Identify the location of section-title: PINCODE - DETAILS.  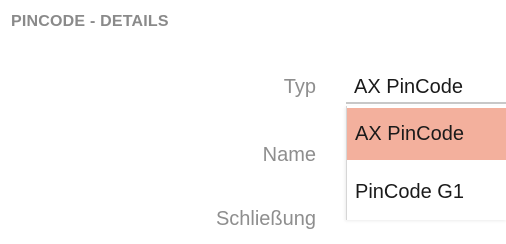
(90, 21).